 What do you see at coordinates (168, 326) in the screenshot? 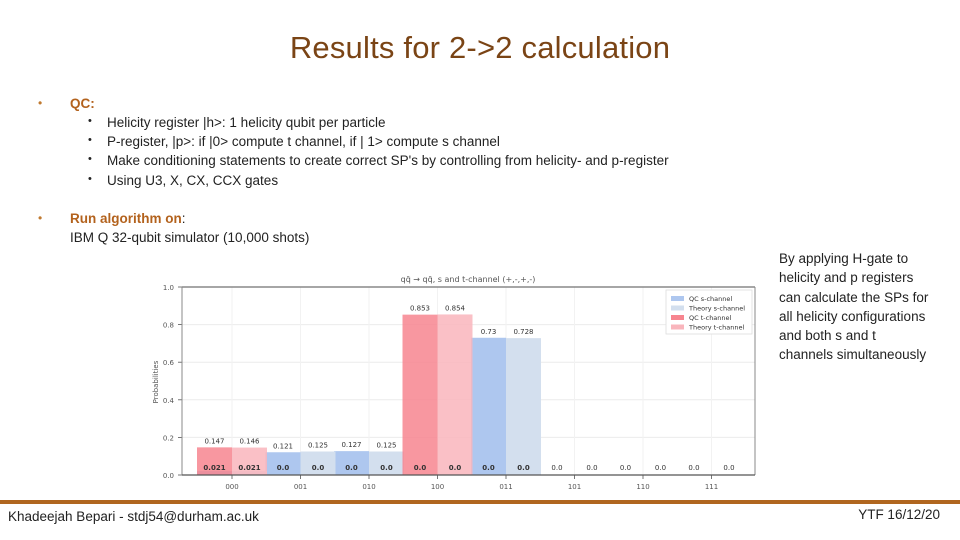
I see `y-tick-label: 0.8` at bounding box center [168, 326].